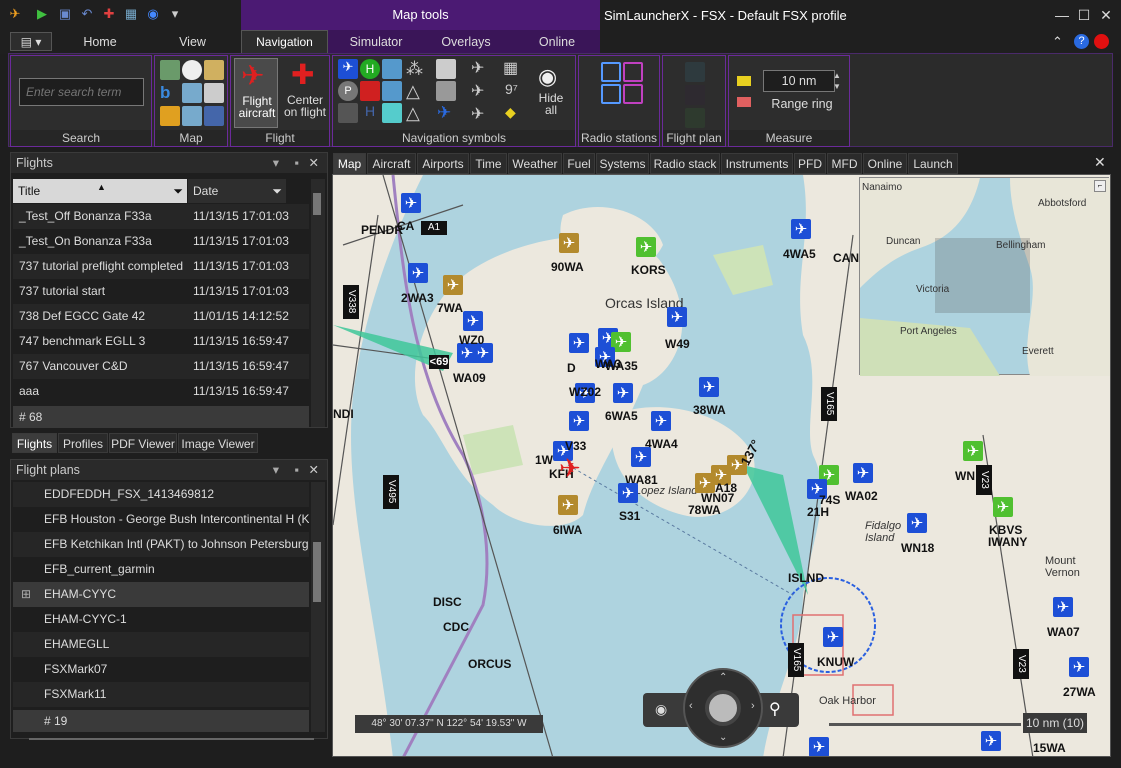 Image resolution: width=1121 pixels, height=768 pixels. What do you see at coordinates (535, 163) in the screenshot?
I see `tab-weather: Weather` at bounding box center [535, 163].